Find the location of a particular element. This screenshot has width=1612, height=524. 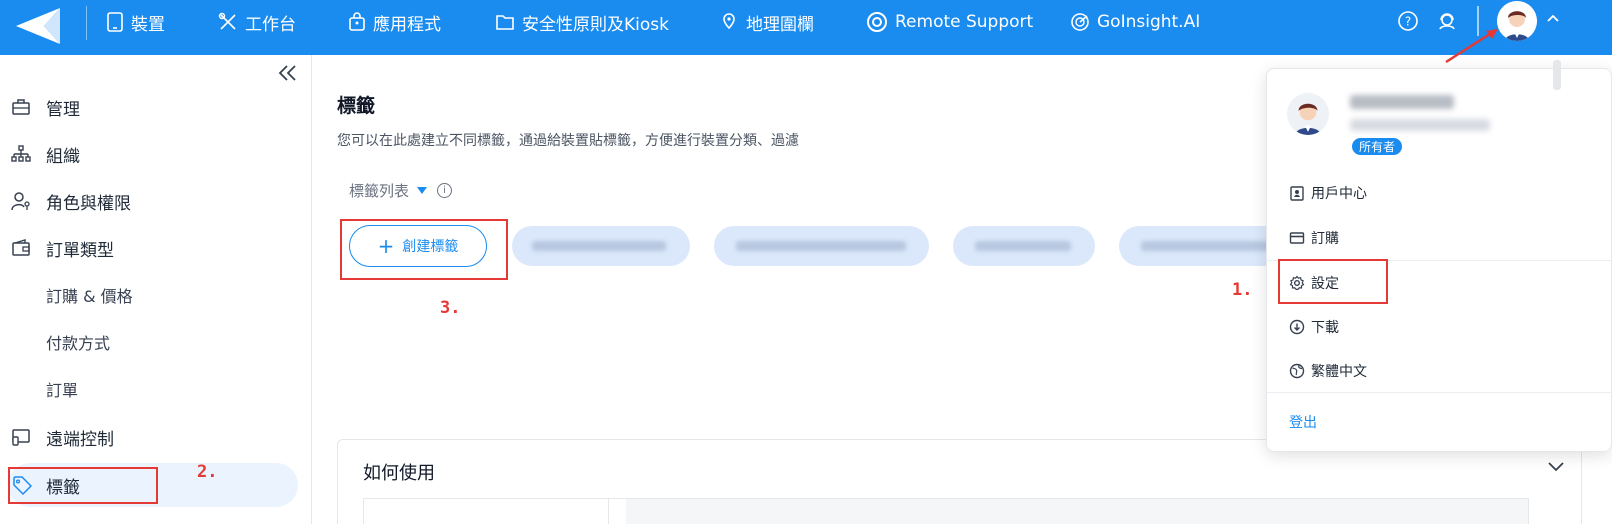

nav-remote-support-label: Remote Support is located at coordinates (964, 22).